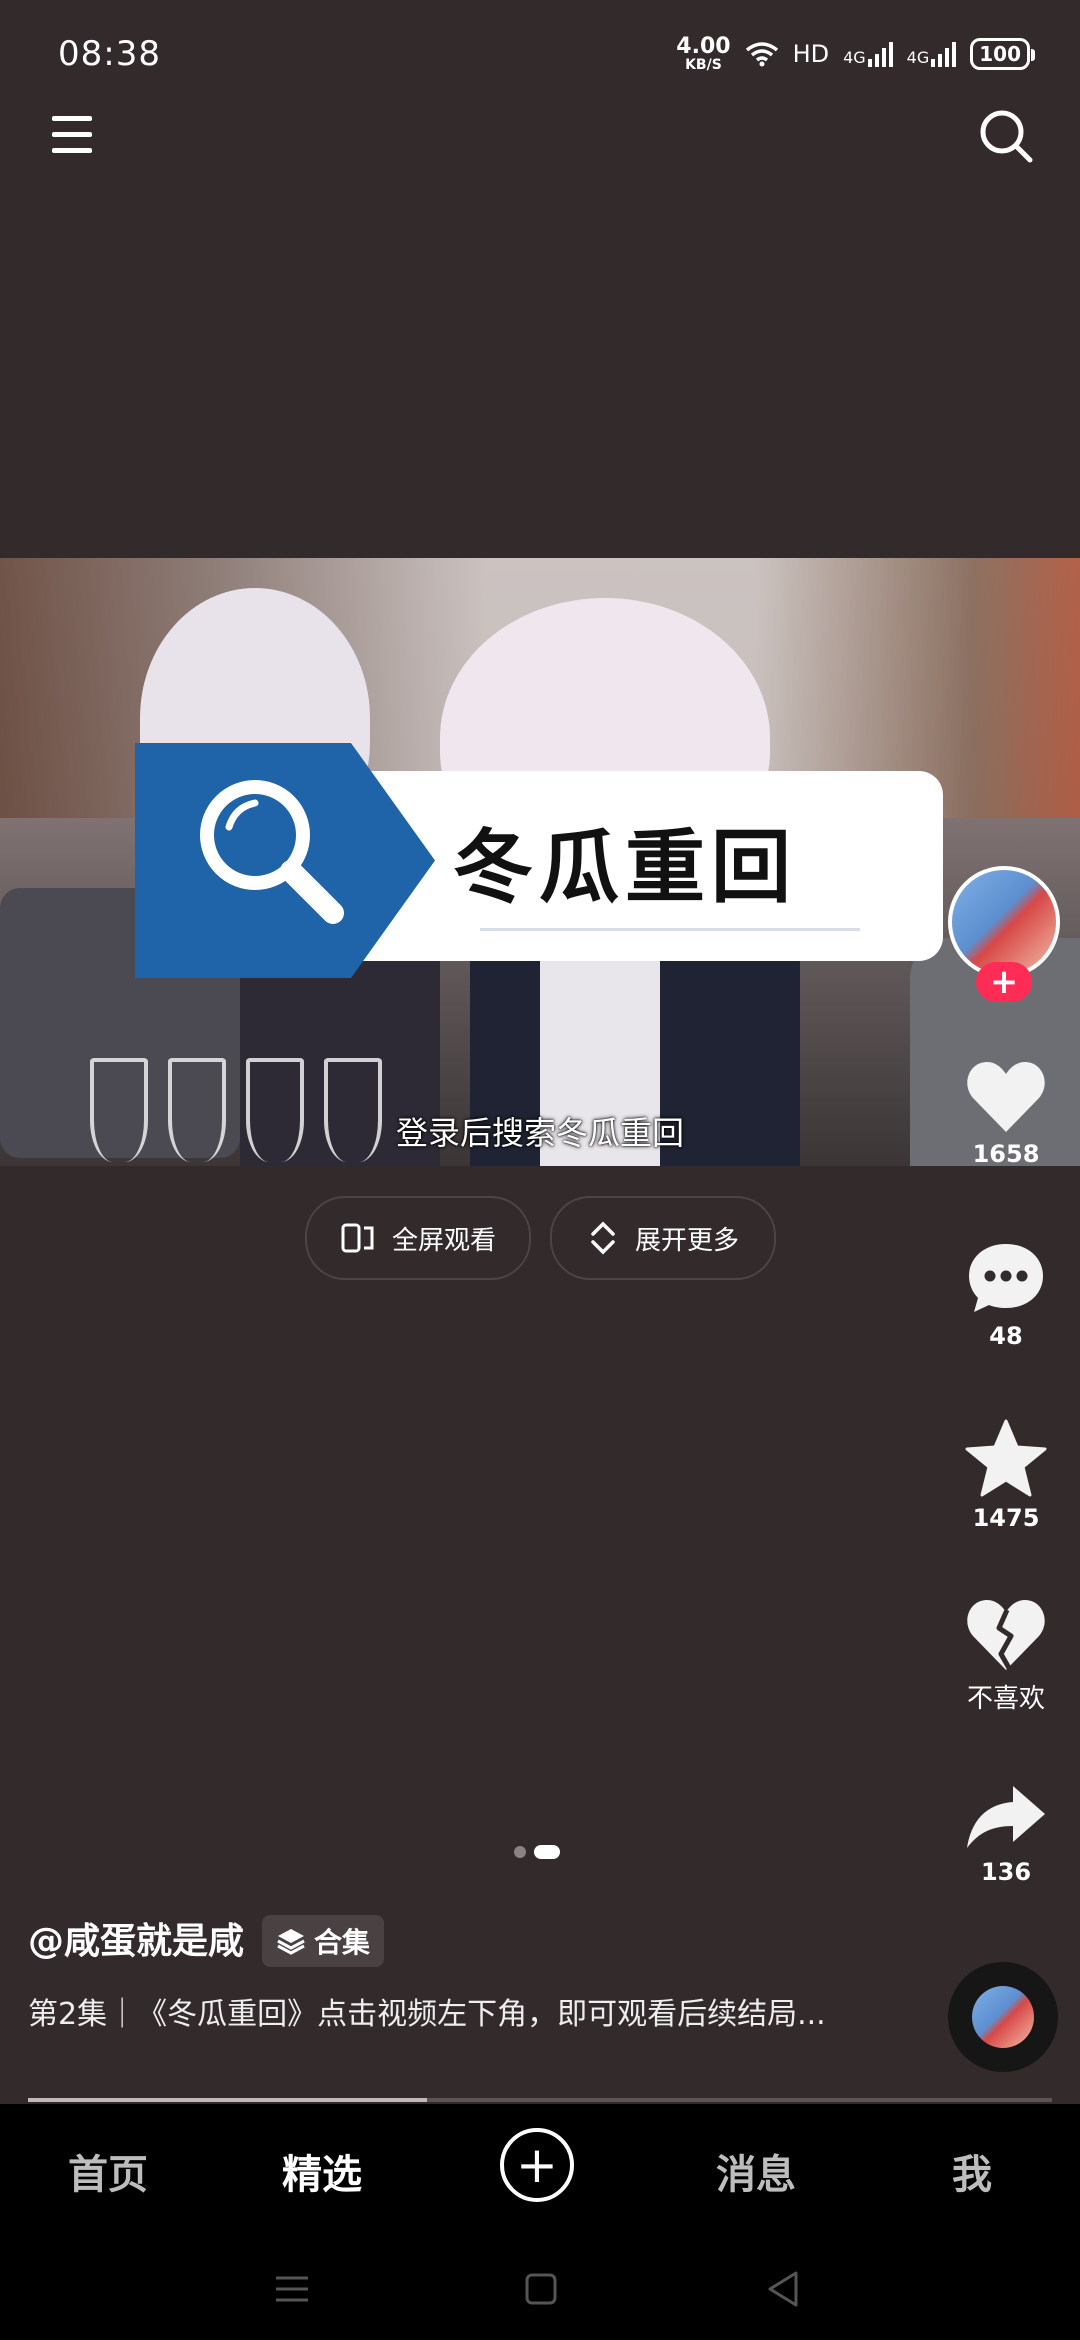 This screenshot has height=2340, width=1080. Describe the element at coordinates (1006, 1458) in the screenshot. I see `star-icon` at that location.